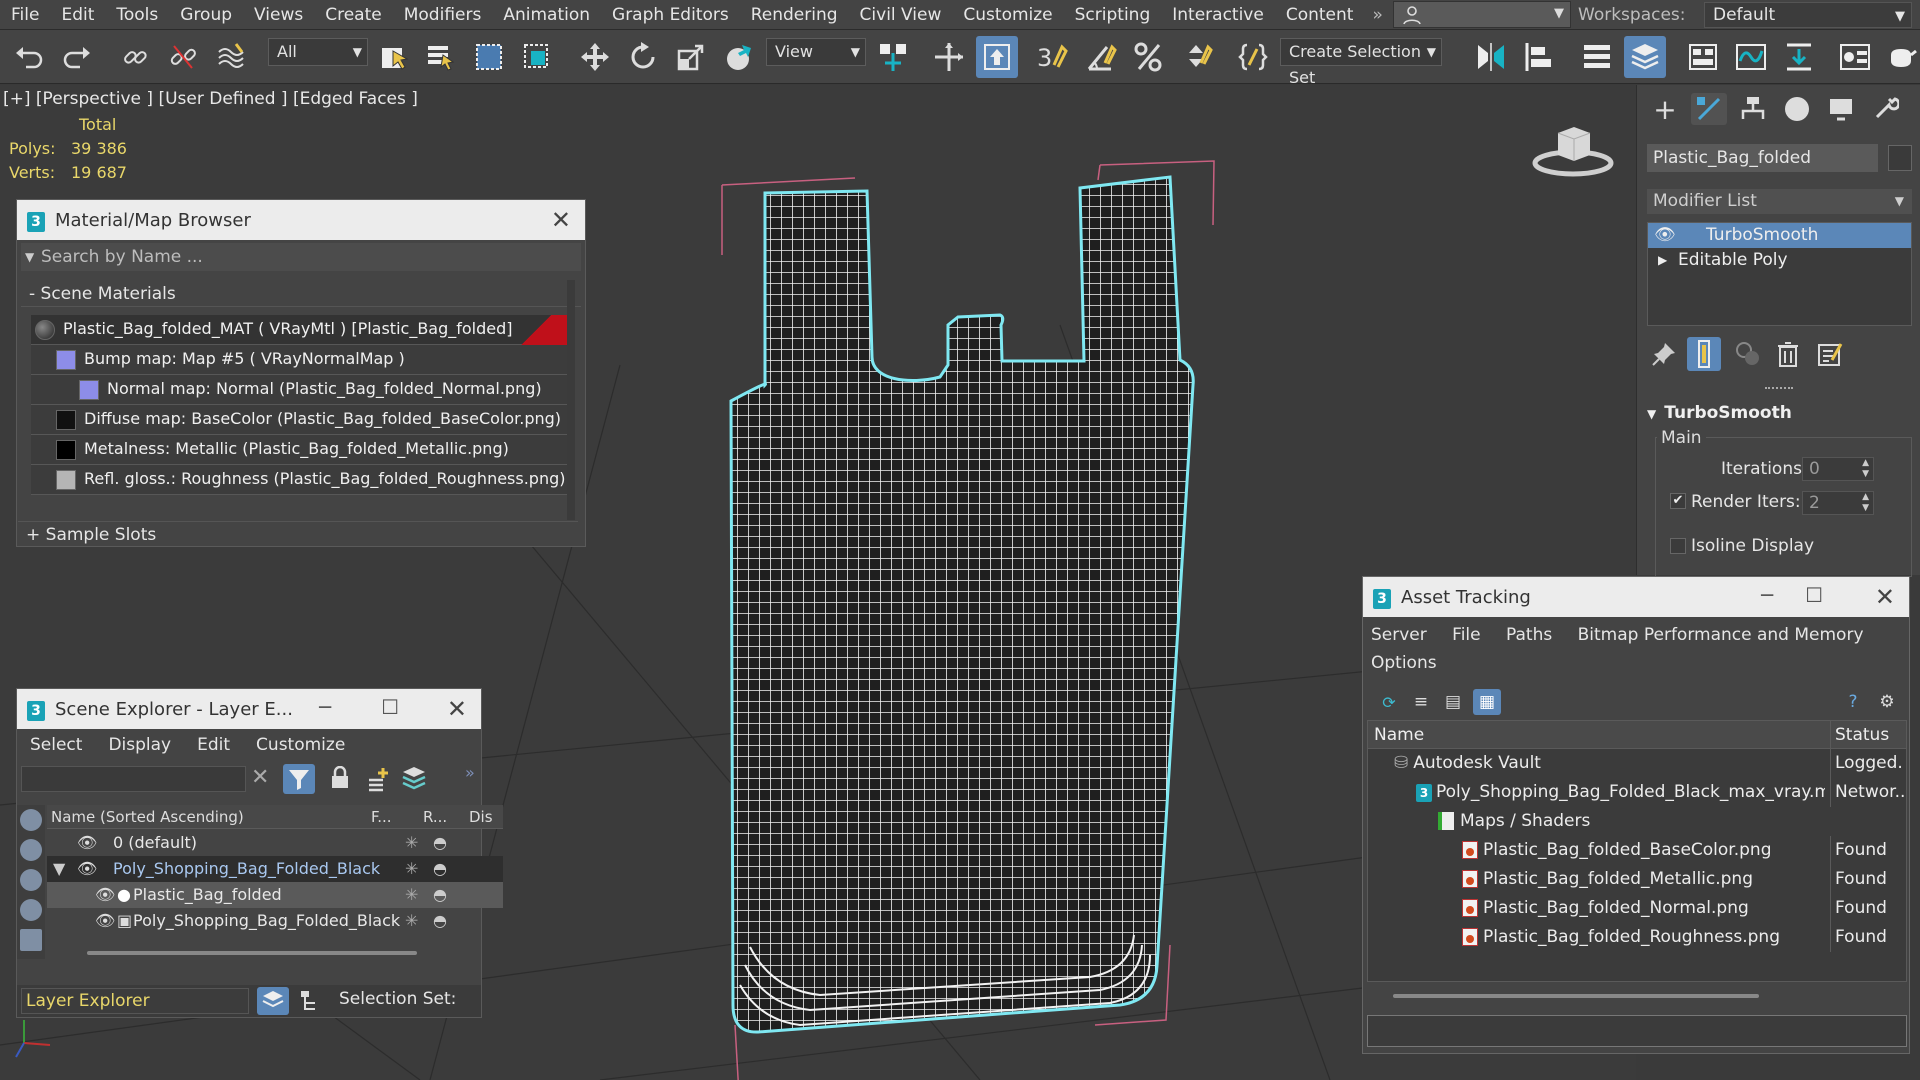  Describe the element at coordinates (278, 15) in the screenshot. I see `menu-views: Views` at that location.